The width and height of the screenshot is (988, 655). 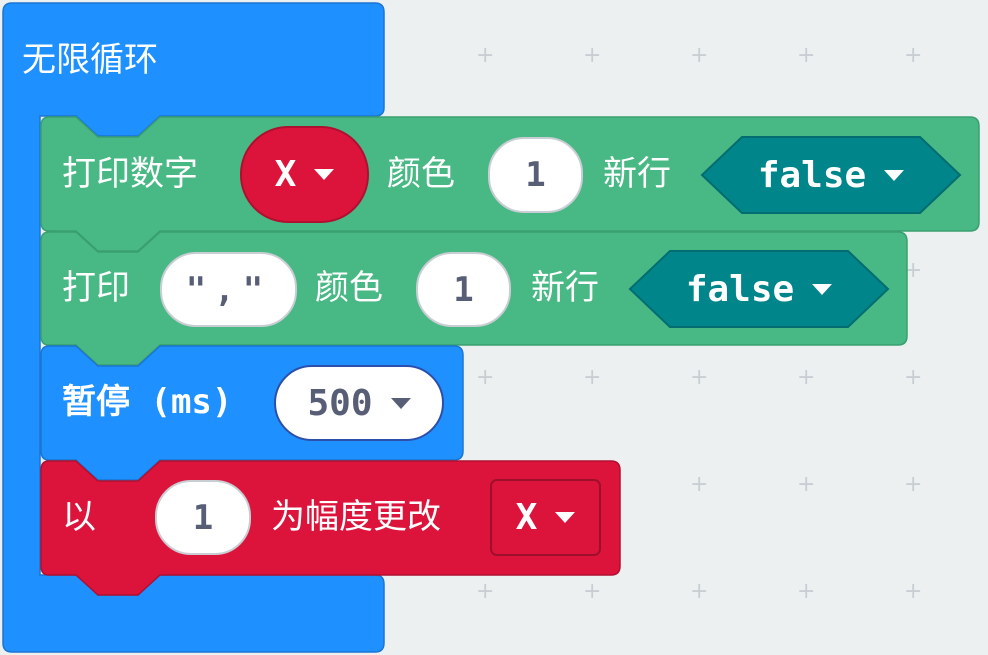 I want to click on print-number-label: 打印数字, so click(x=130, y=174).